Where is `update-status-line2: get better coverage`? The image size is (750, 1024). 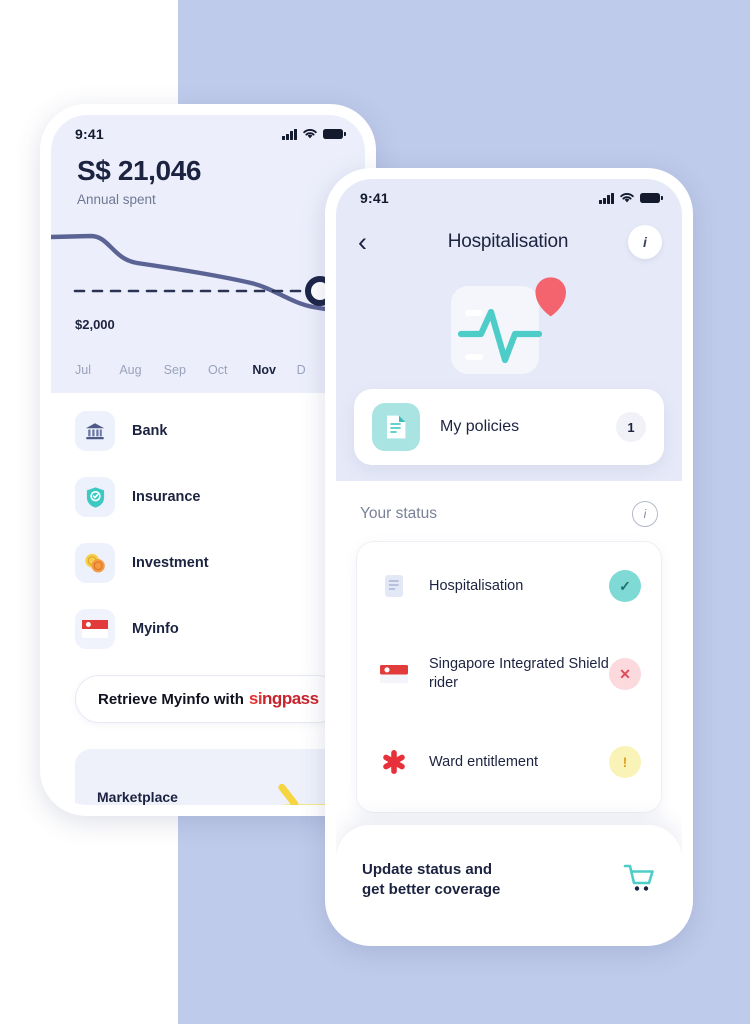
update-status-line2: get better coverage is located at coordinates (431, 889).